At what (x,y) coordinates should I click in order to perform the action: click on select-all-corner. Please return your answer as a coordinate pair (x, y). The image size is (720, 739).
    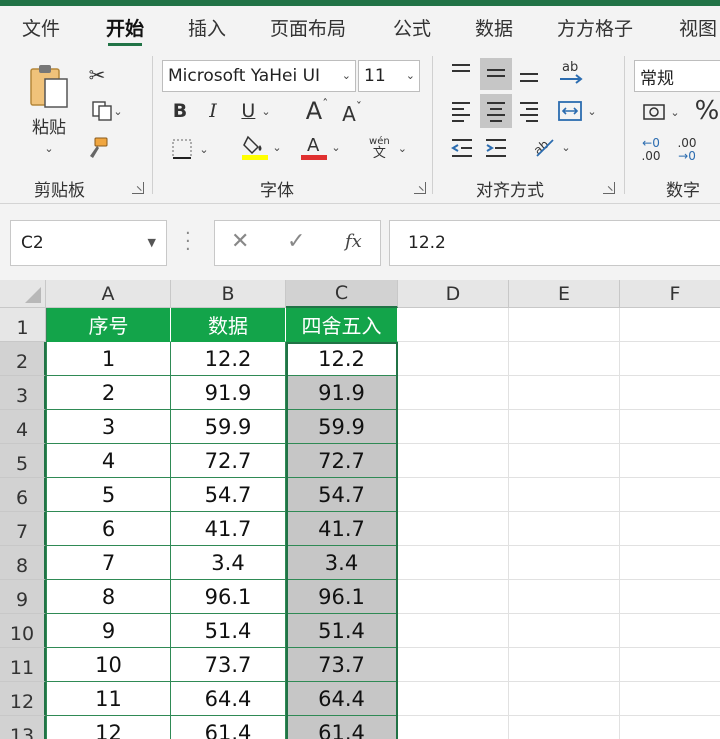
    Looking at the image, I should click on (23, 294).